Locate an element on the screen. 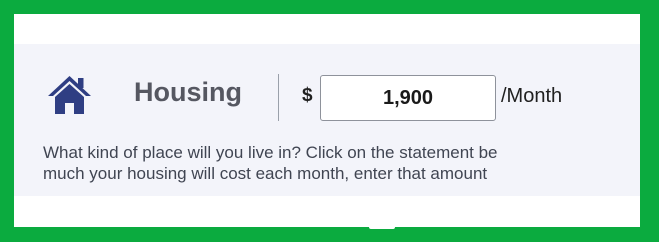 The width and height of the screenshot is (659, 242). frame-gap is located at coordinates (382, 226).